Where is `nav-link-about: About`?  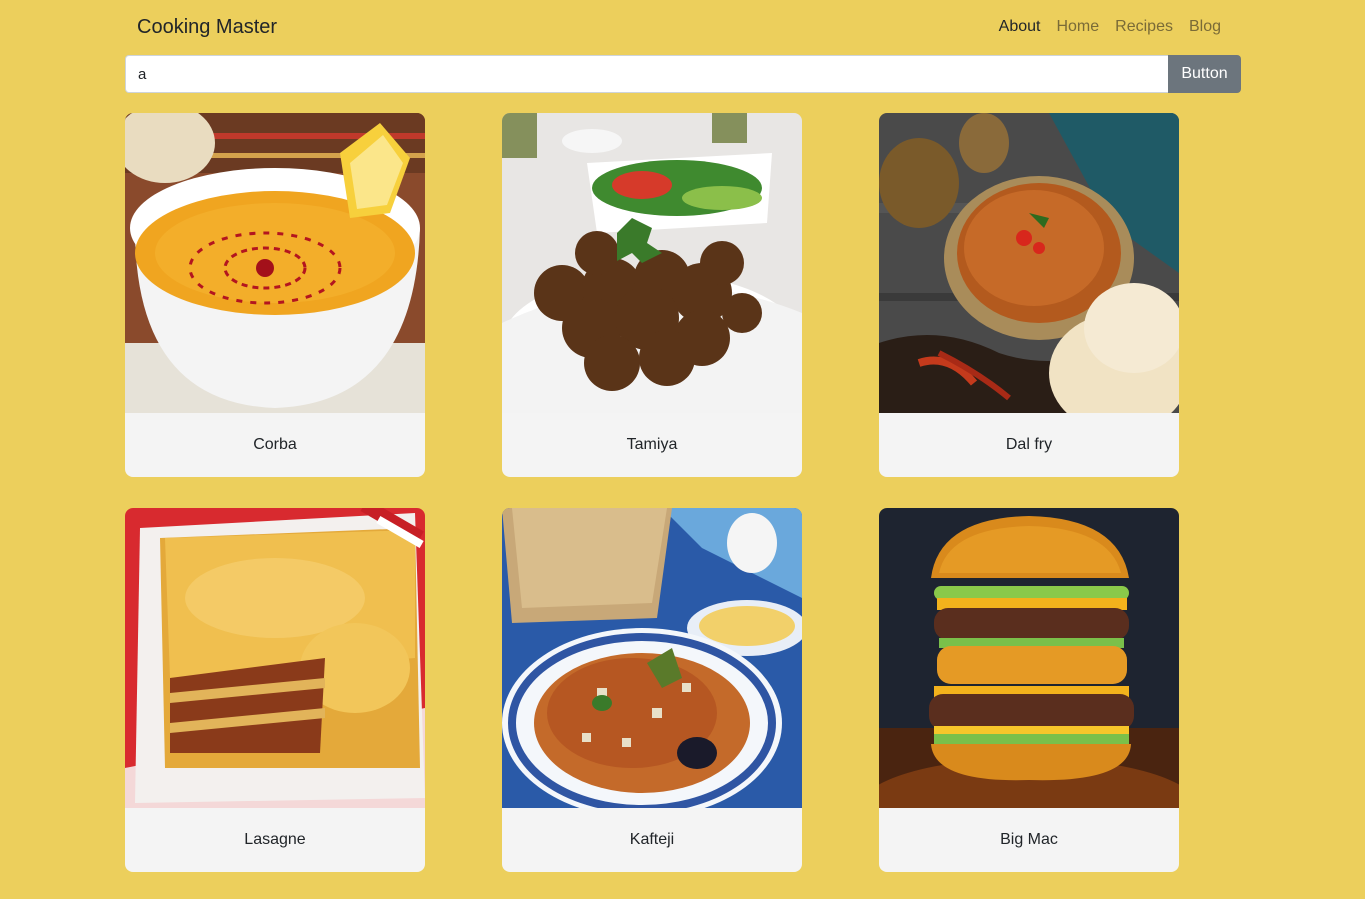 nav-link-about: About is located at coordinates (1020, 27).